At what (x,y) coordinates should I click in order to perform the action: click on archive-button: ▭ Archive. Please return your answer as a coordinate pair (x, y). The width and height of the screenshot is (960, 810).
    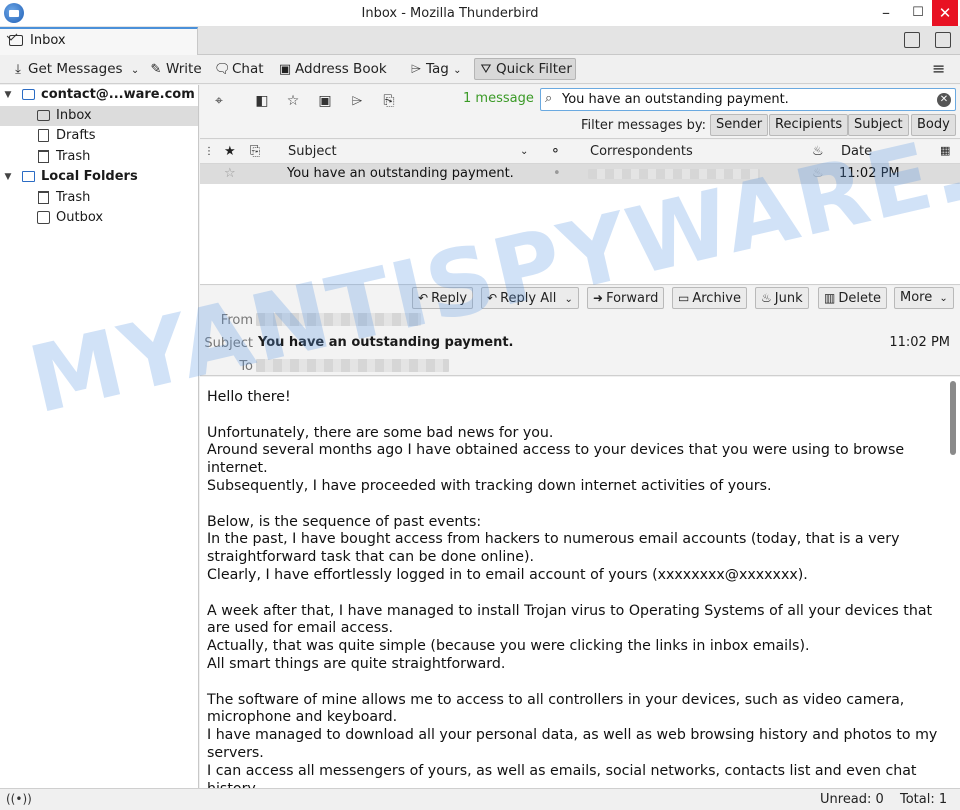
    Looking at the image, I should click on (709, 298).